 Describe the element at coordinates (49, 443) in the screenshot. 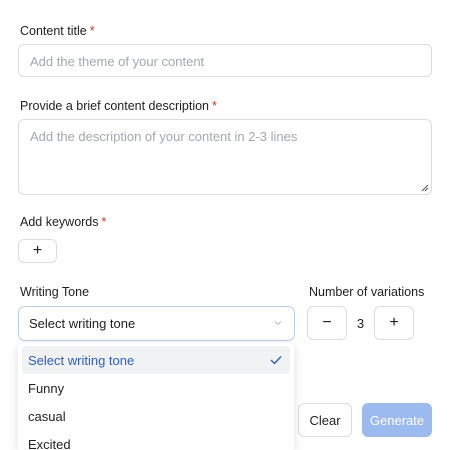

I see `tone-option-label: Excited` at that location.